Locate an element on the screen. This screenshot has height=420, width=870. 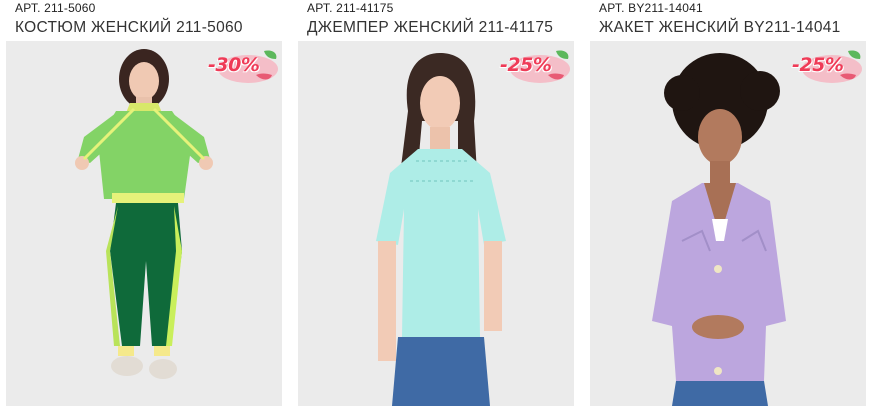
product-sku: АРТ. 211-41175 is located at coordinates (350, 8).